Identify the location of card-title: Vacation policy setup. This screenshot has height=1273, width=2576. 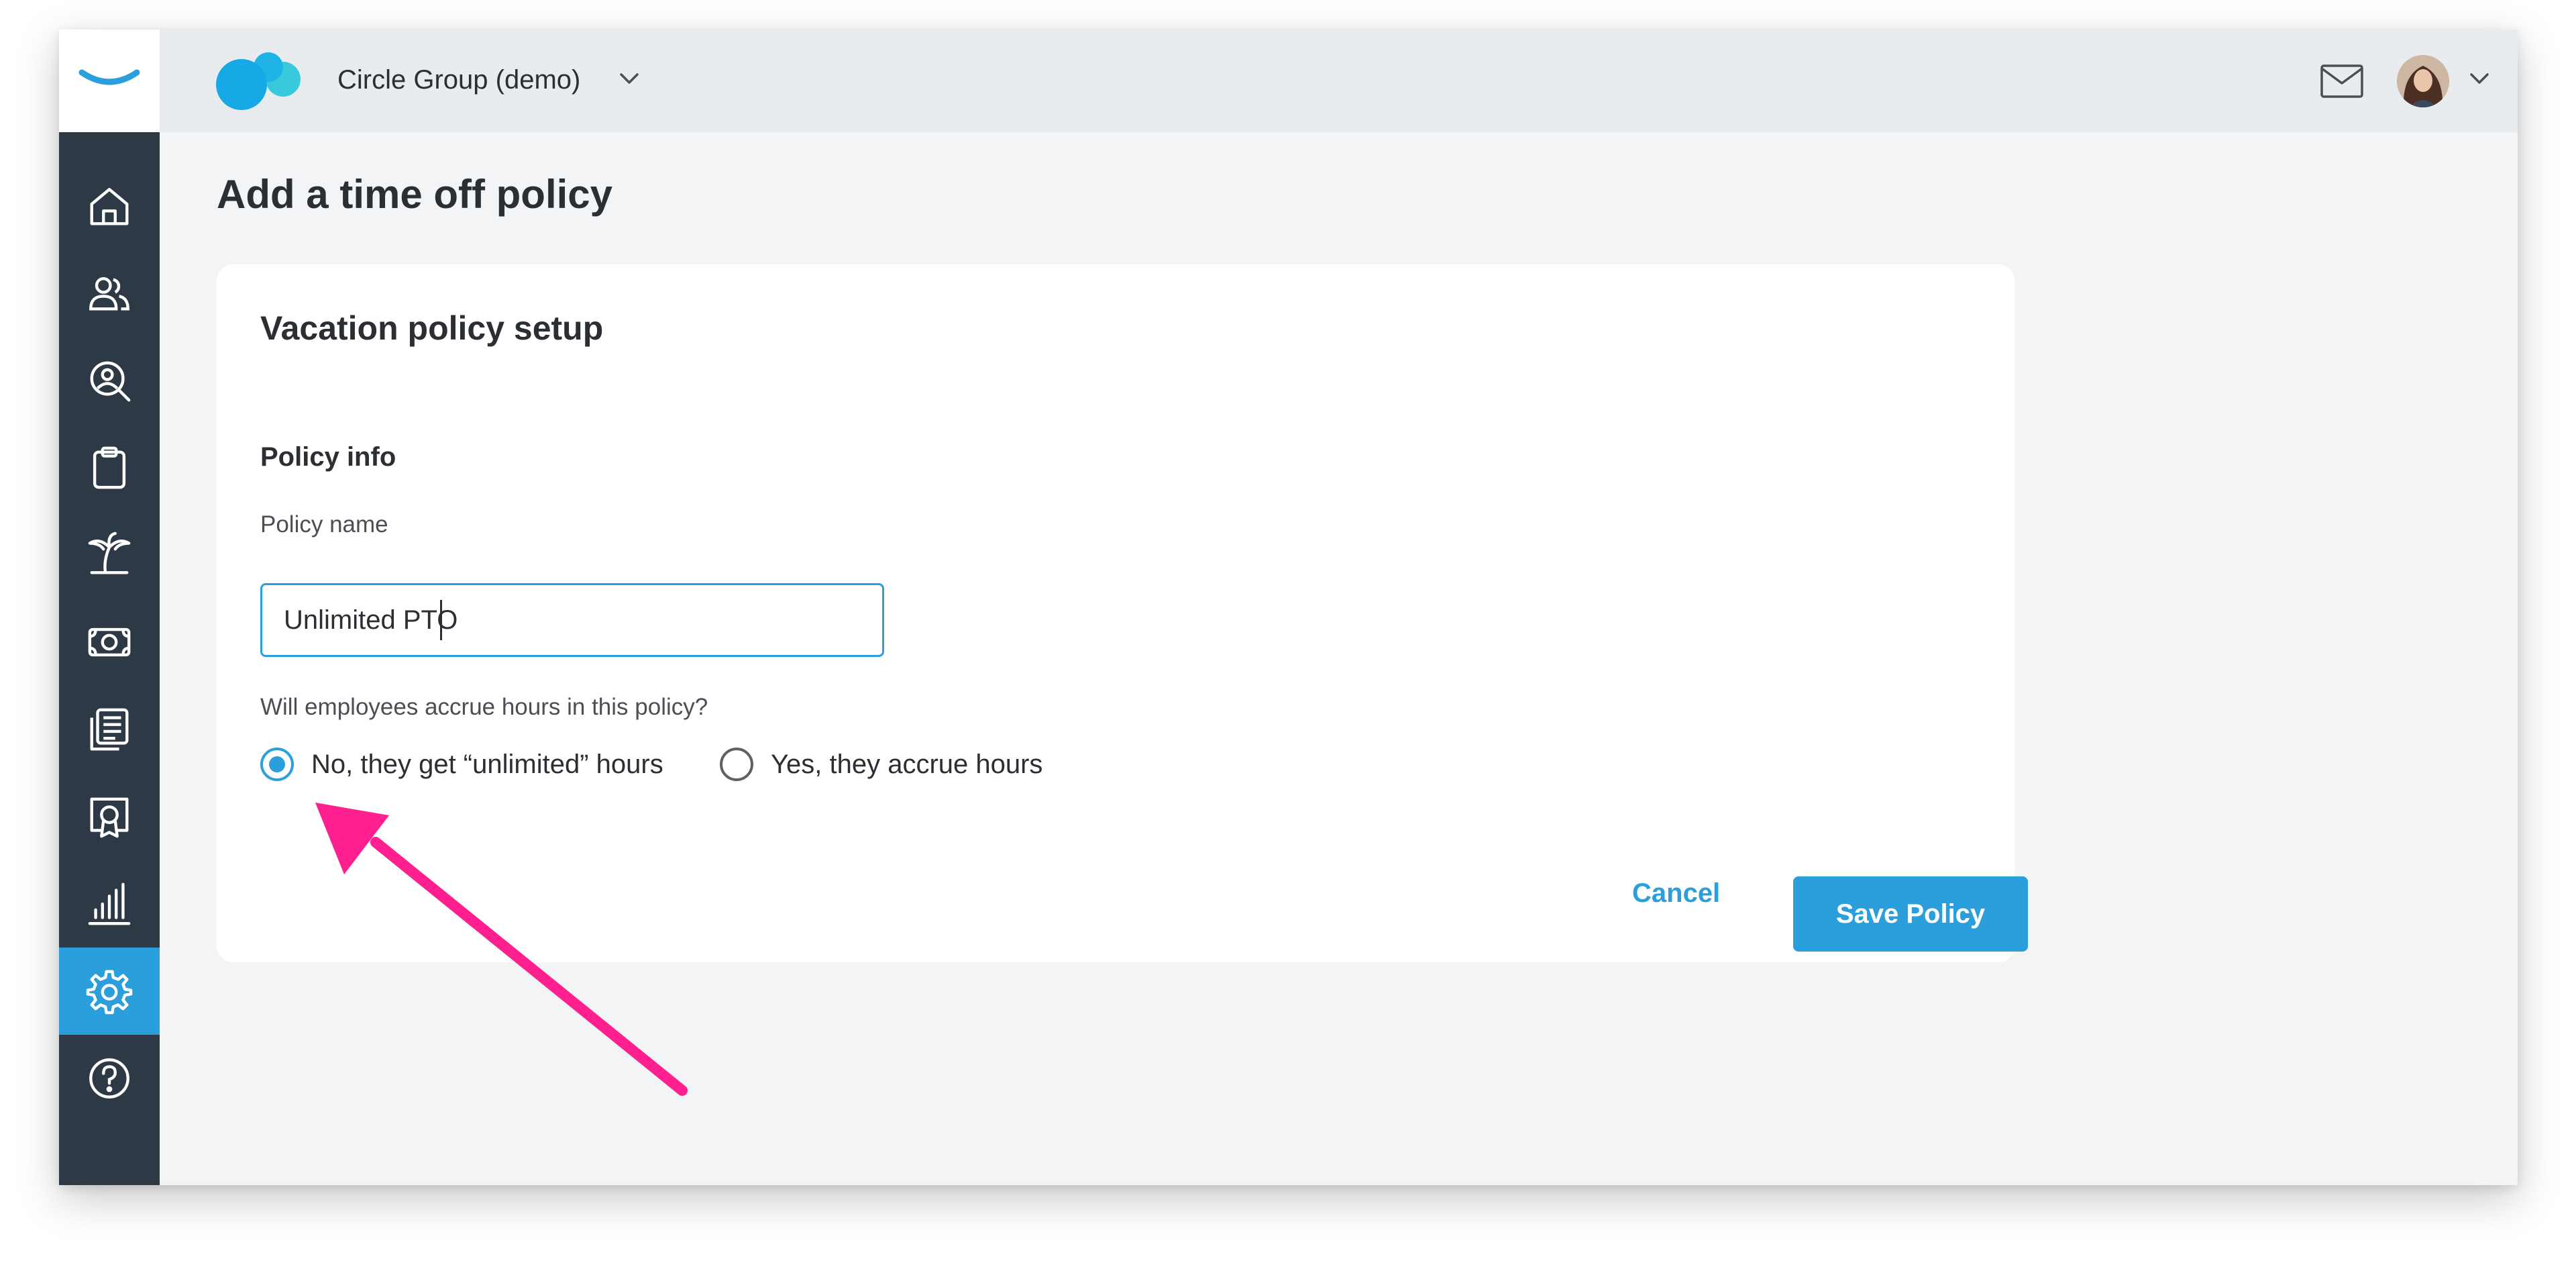
(432, 328).